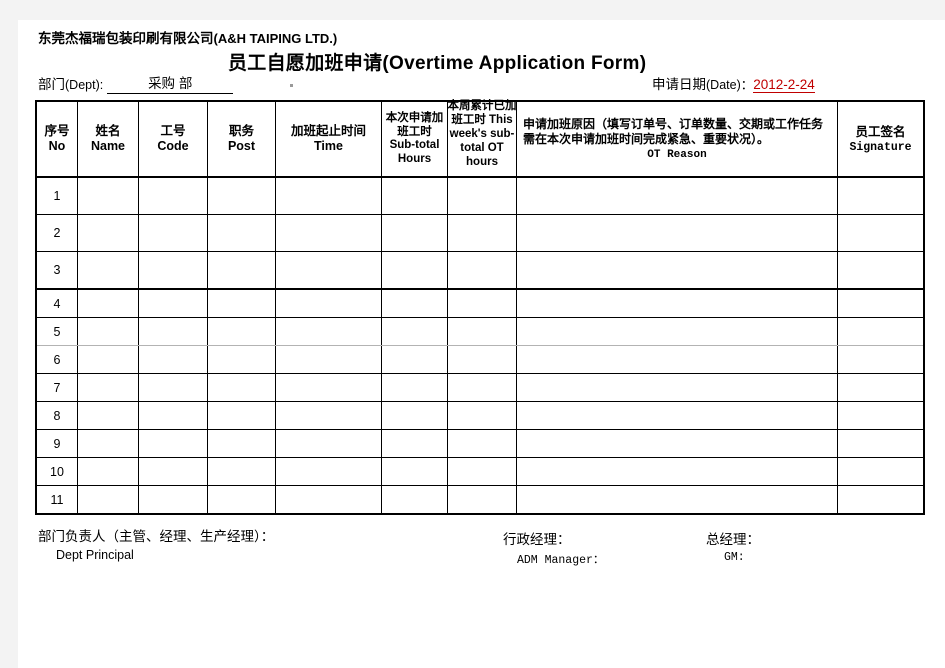  Describe the element at coordinates (482, 134) in the screenshot. I see `col-header-week-text: 本周累计已加班工时 This week's sub-total OT hours` at that location.